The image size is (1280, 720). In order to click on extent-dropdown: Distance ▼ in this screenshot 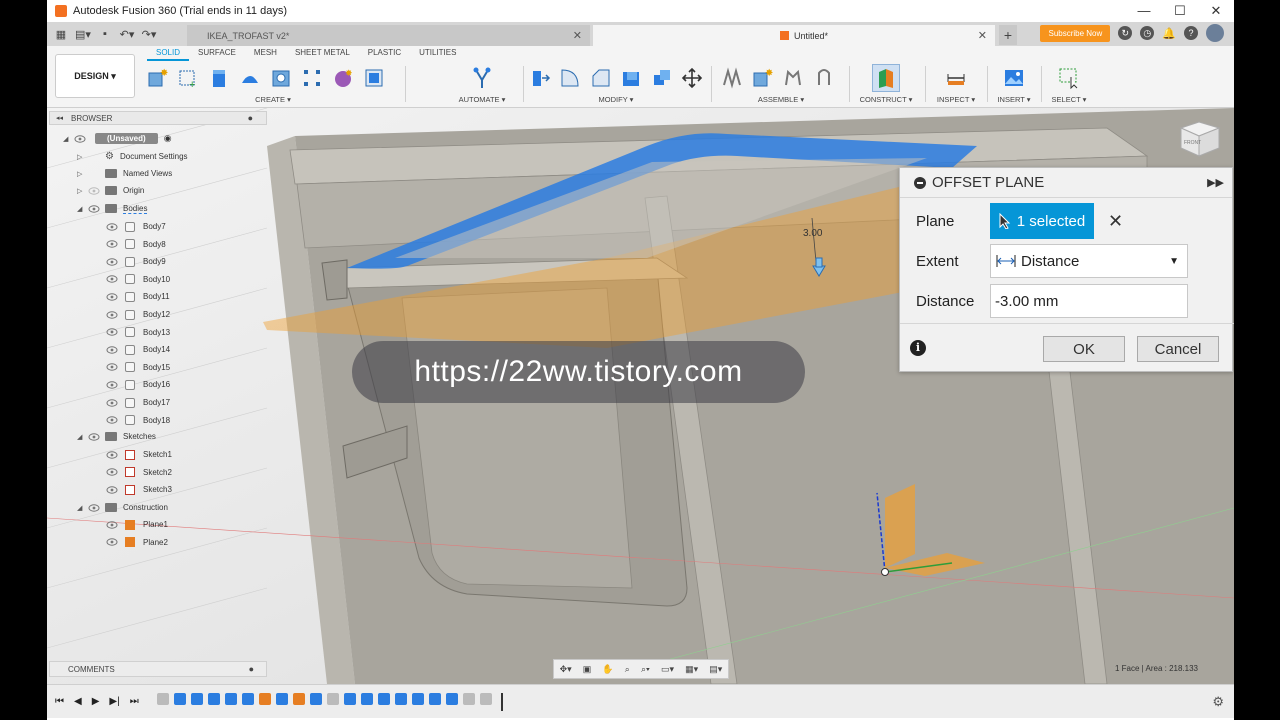, I will do `click(1089, 261)`.